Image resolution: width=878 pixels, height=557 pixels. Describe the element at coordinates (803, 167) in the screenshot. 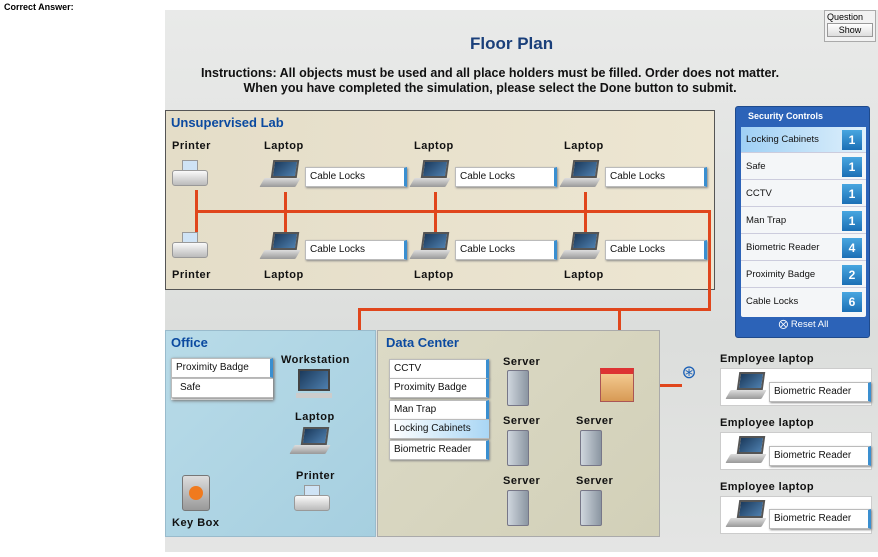

I see `control-safe: Safe 1` at that location.